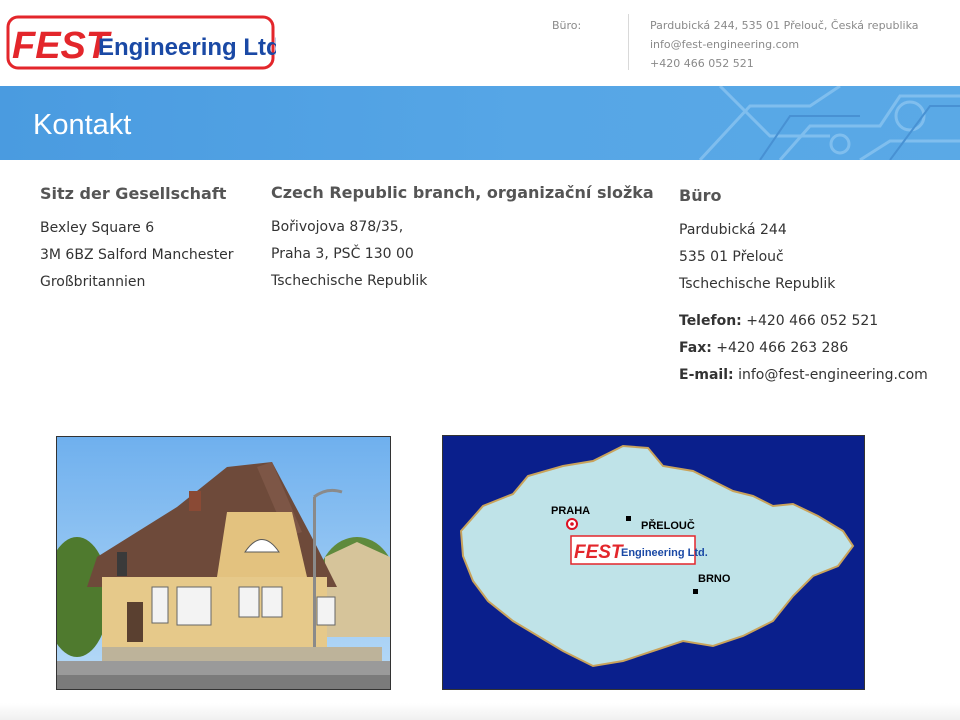  I want to click on email-row: E-mail: info@fest-engineering.com, so click(803, 375).